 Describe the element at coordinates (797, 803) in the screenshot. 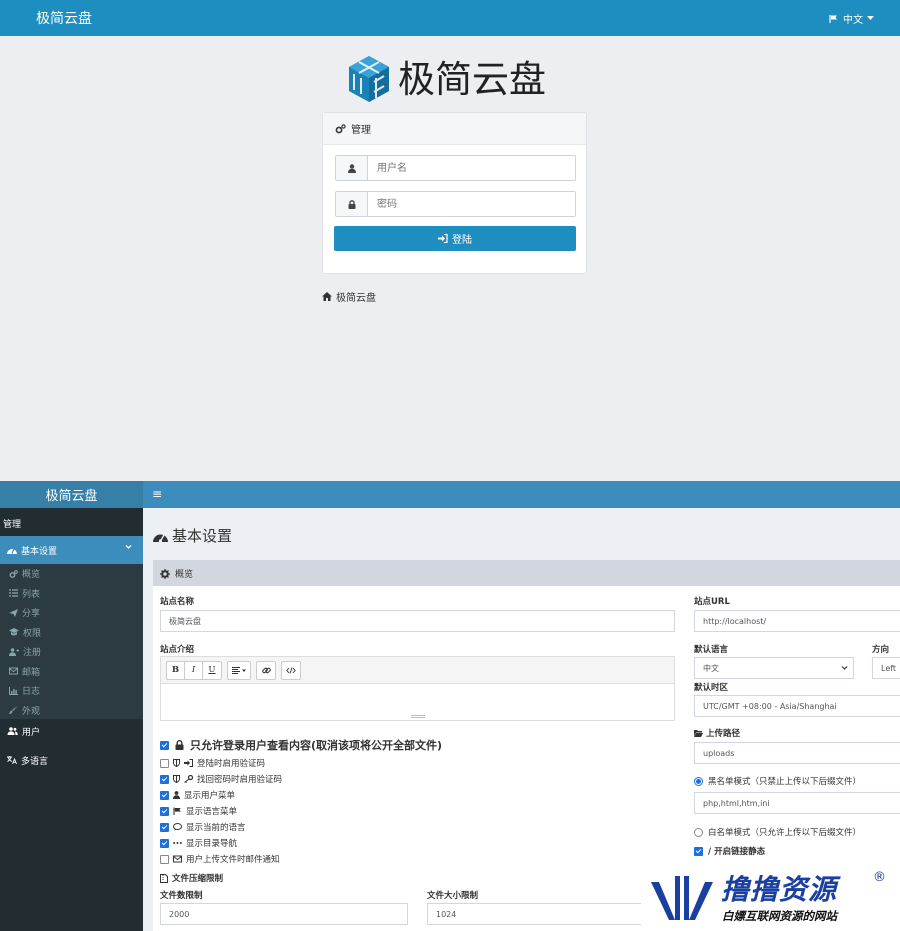

I see `blacklist-extensions-input: php,html,htm,ini` at that location.